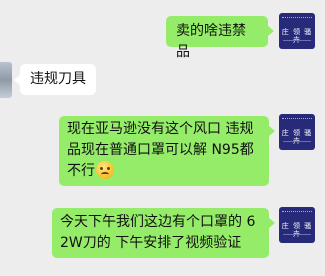 The height and width of the screenshot is (276, 325). I want to click on message-text: 违规刀具, so click(58, 79).